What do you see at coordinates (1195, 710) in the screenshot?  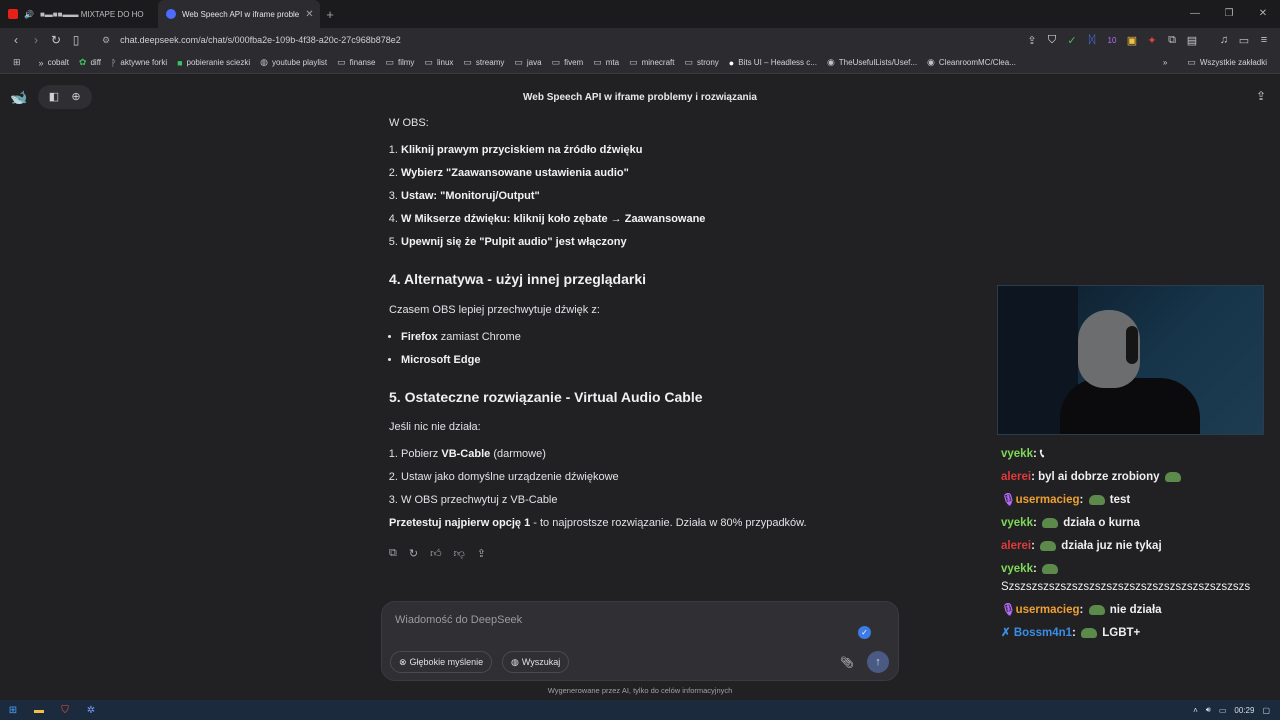 I see `tray-chevron-icon: ˄` at bounding box center [1195, 710].